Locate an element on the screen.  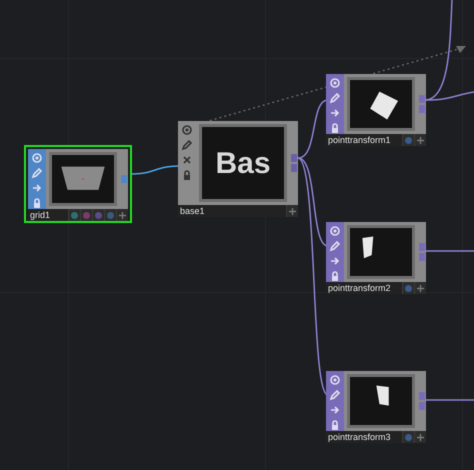
node-name: pointtransform3 is located at coordinates (364, 437).